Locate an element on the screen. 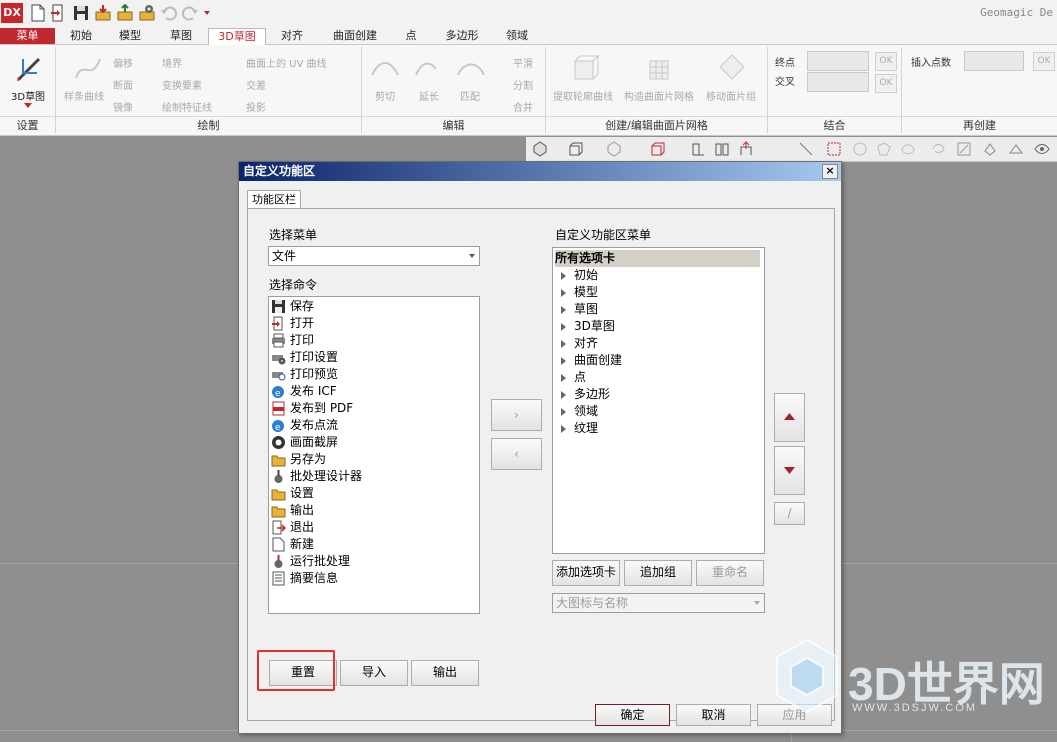  trim-label: 剪切 is located at coordinates (385, 95).